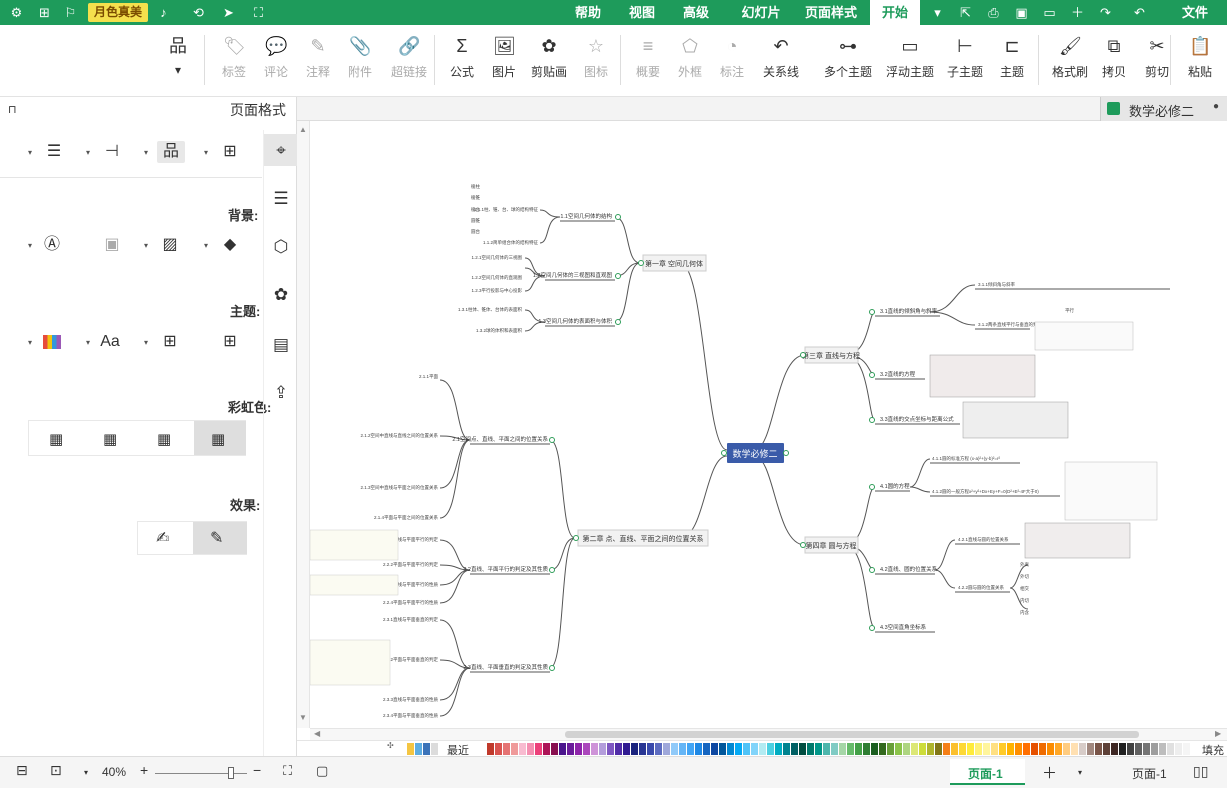 The image size is (1227, 788). What do you see at coordinates (852, 734) in the screenshot?
I see `scrollbar-thumb` at bounding box center [852, 734].